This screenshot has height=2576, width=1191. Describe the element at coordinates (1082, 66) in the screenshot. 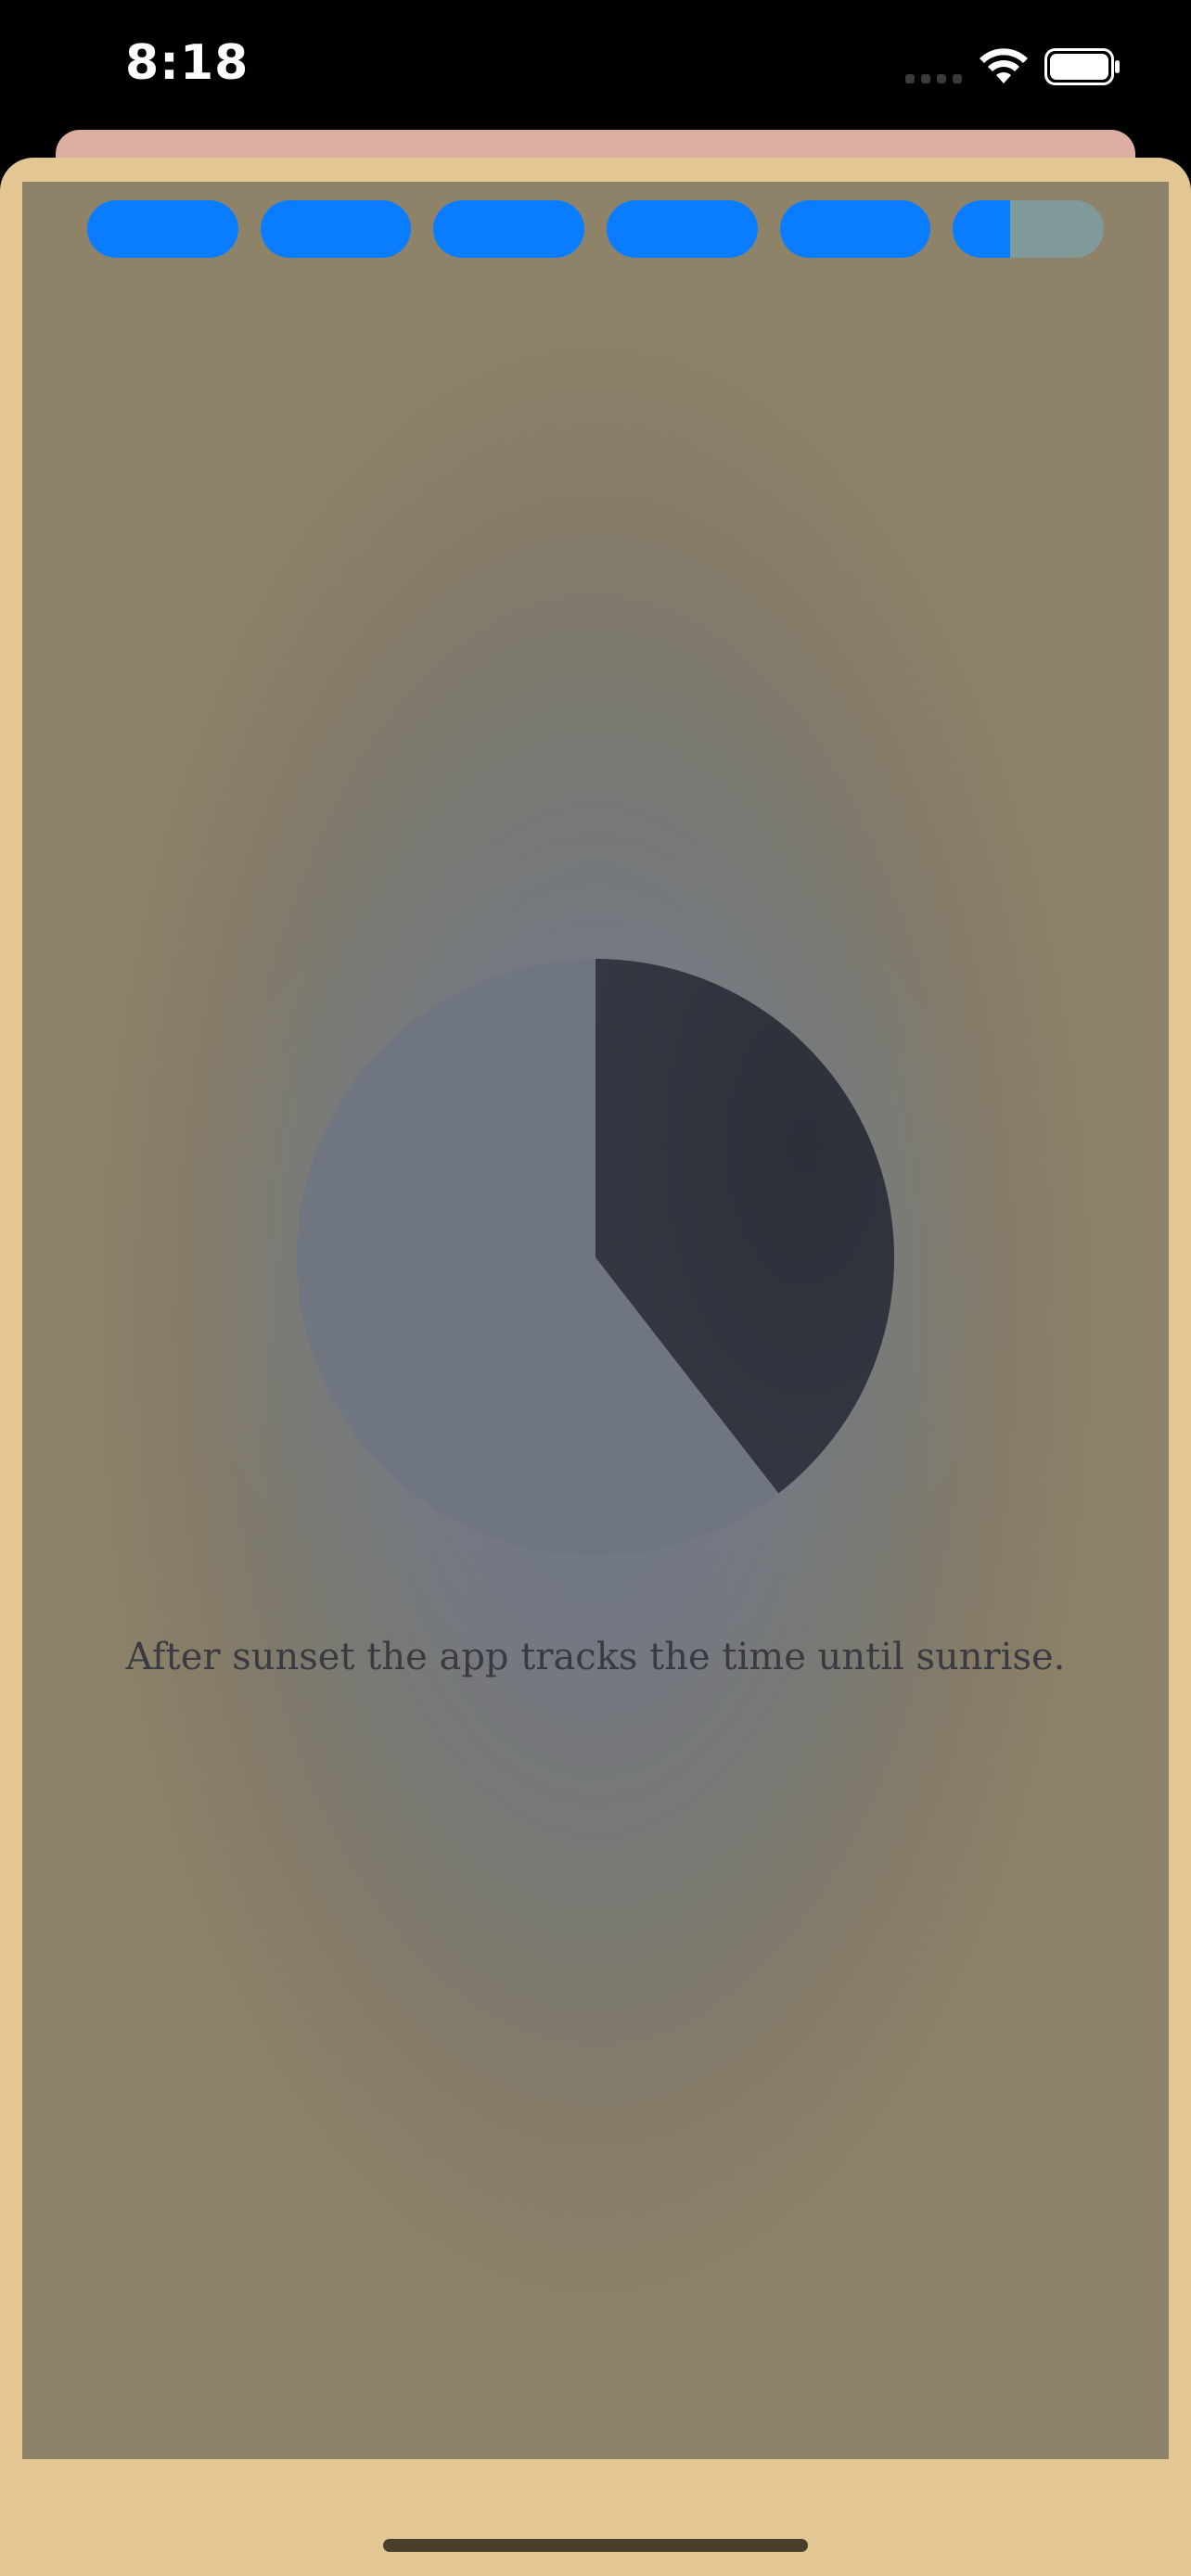

I see `battery-icon` at that location.